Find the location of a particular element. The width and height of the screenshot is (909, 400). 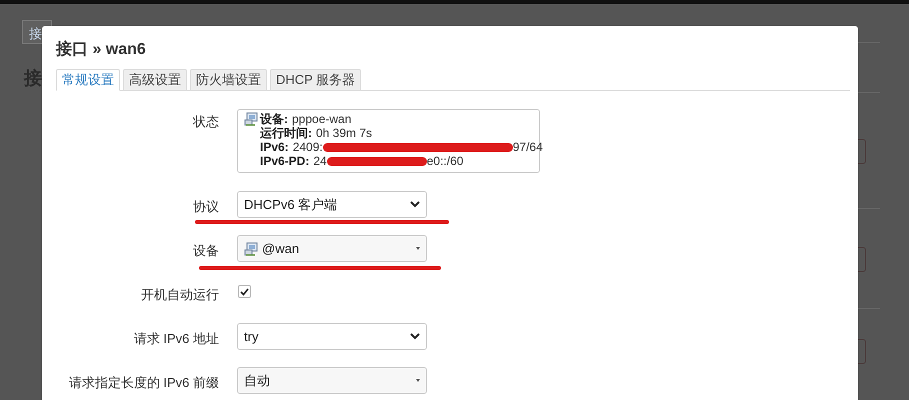

checkmark-icon is located at coordinates (244, 292).